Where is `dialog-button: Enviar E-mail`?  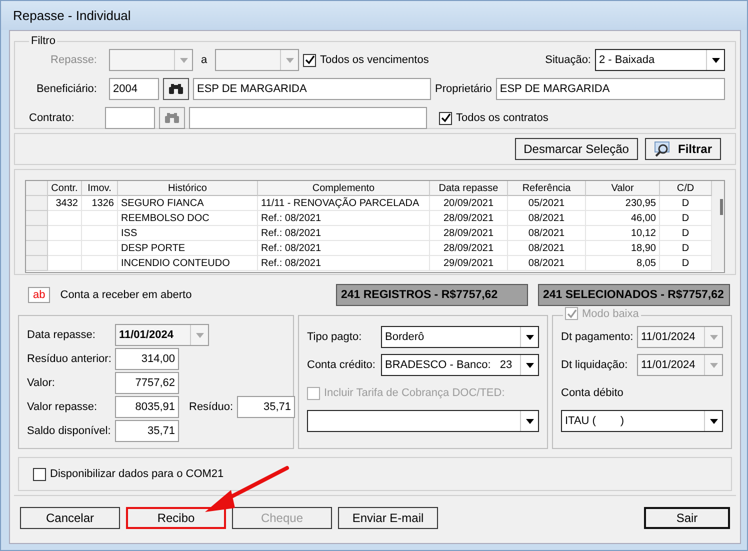 dialog-button: Enviar E-mail is located at coordinates (388, 517).